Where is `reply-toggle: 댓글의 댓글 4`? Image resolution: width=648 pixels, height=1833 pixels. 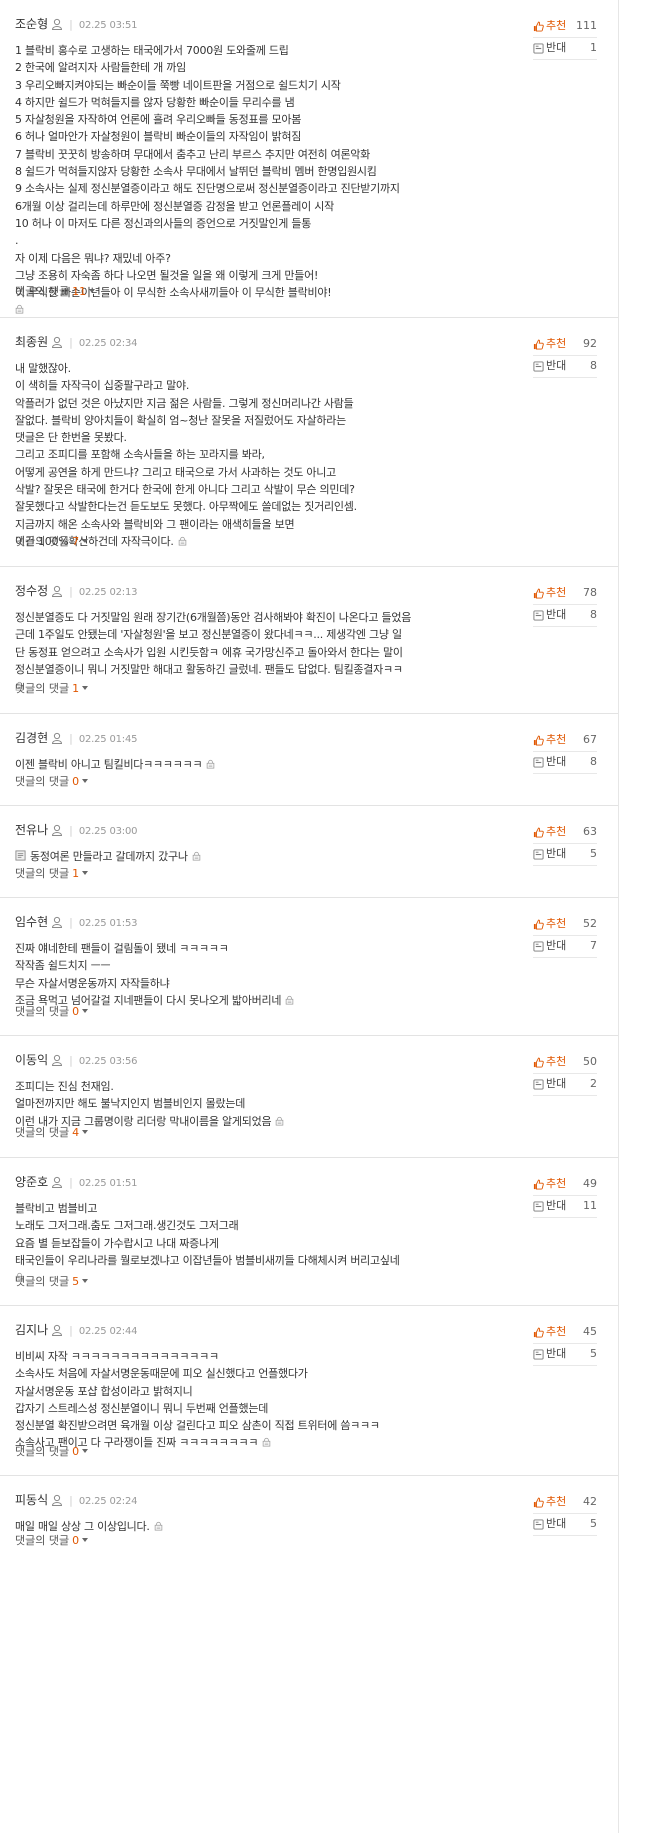 reply-toggle: 댓글의 댓글 4 is located at coordinates (52, 1132).